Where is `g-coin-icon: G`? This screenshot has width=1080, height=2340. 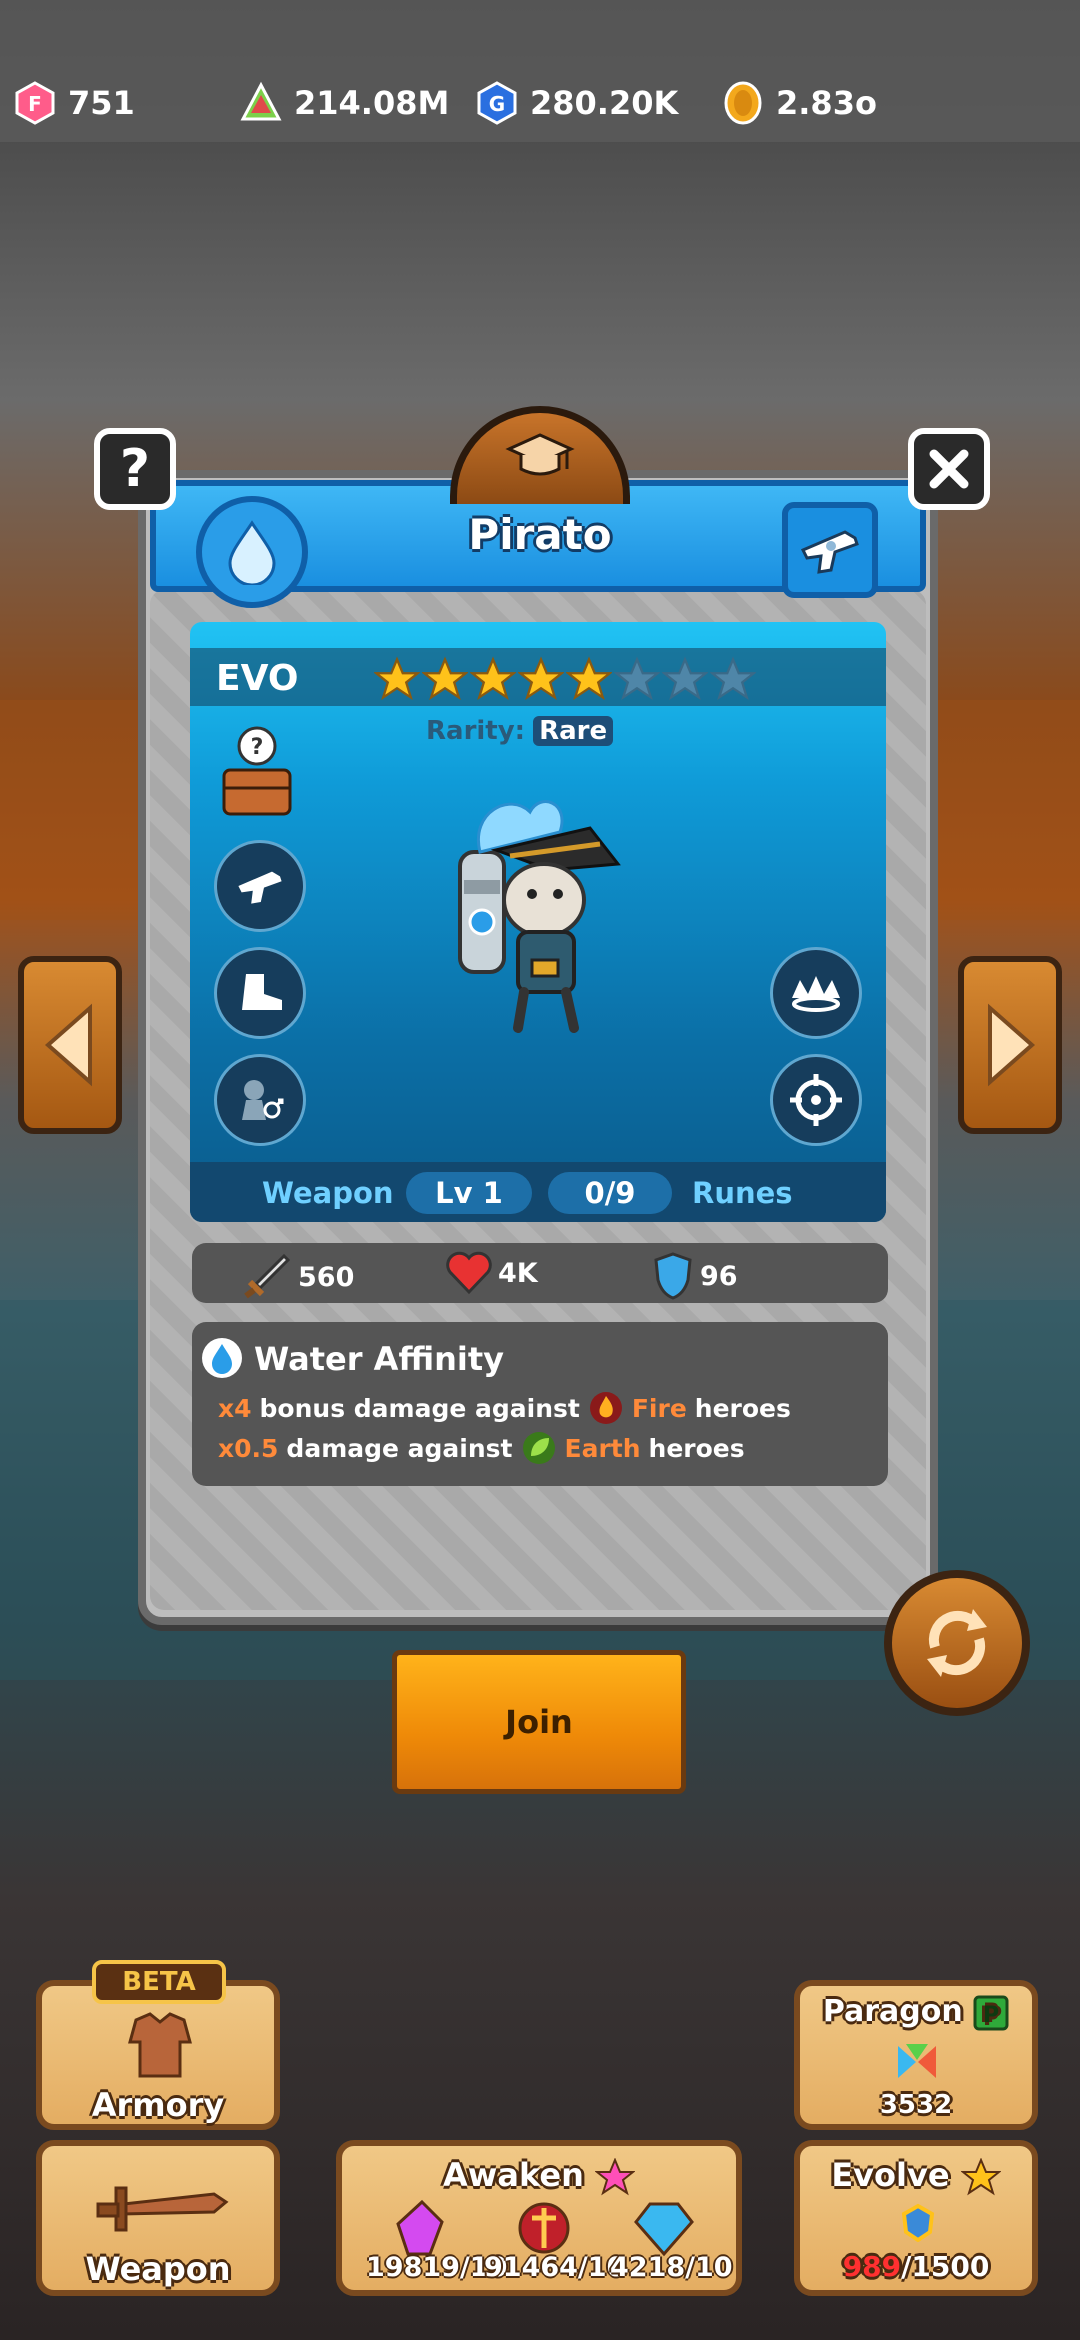
g-coin-icon: G is located at coordinates (497, 103).